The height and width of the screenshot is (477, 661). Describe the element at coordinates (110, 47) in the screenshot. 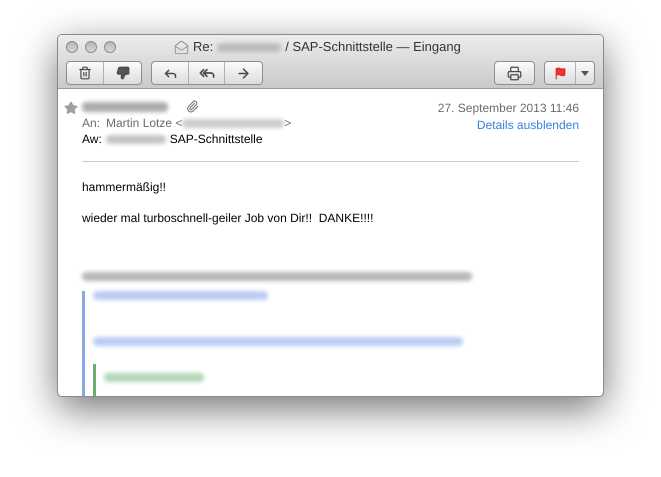

I see `zoom-button` at that location.